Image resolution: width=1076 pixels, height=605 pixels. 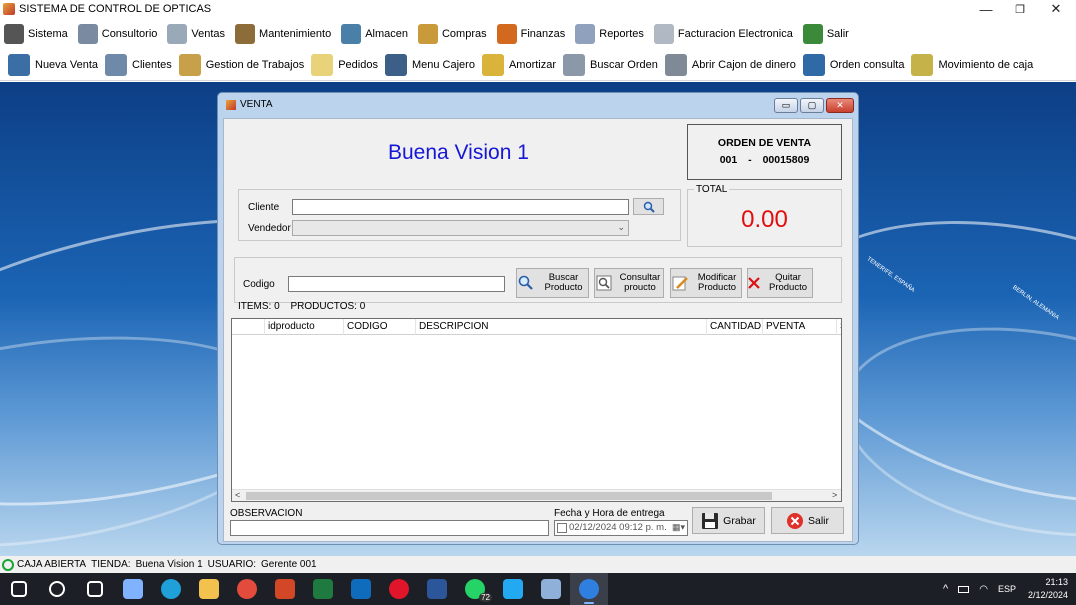 What do you see at coordinates (723, 33) in the screenshot?
I see `menu-item-facturacion-electronica: Facturacion Electronica` at bounding box center [723, 33].